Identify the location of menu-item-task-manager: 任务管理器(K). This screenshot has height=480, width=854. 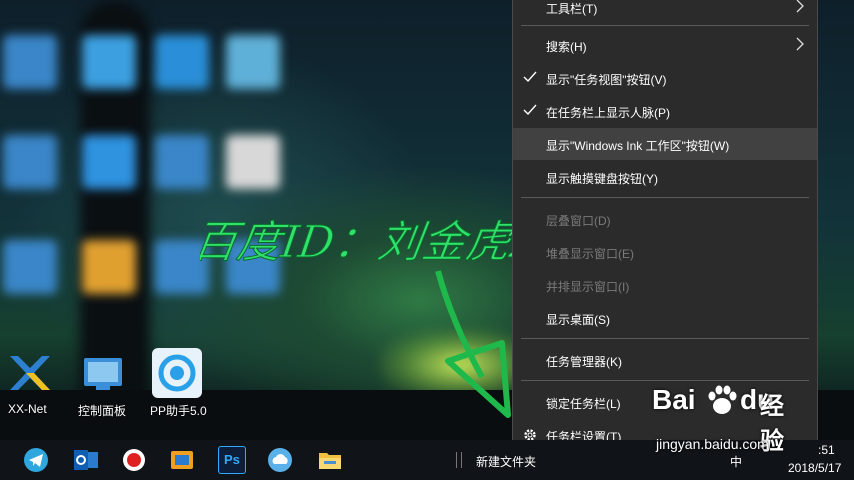
(665, 360).